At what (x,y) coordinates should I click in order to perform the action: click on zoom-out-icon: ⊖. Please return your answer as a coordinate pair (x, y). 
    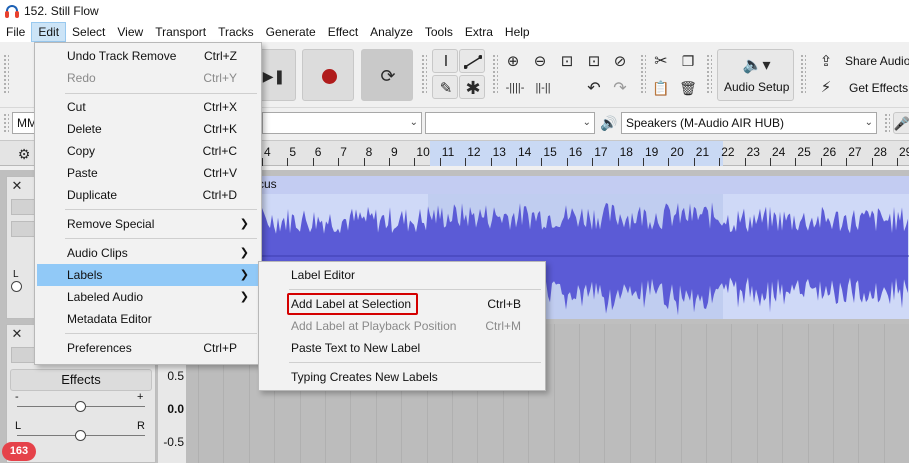
    Looking at the image, I should click on (540, 61).